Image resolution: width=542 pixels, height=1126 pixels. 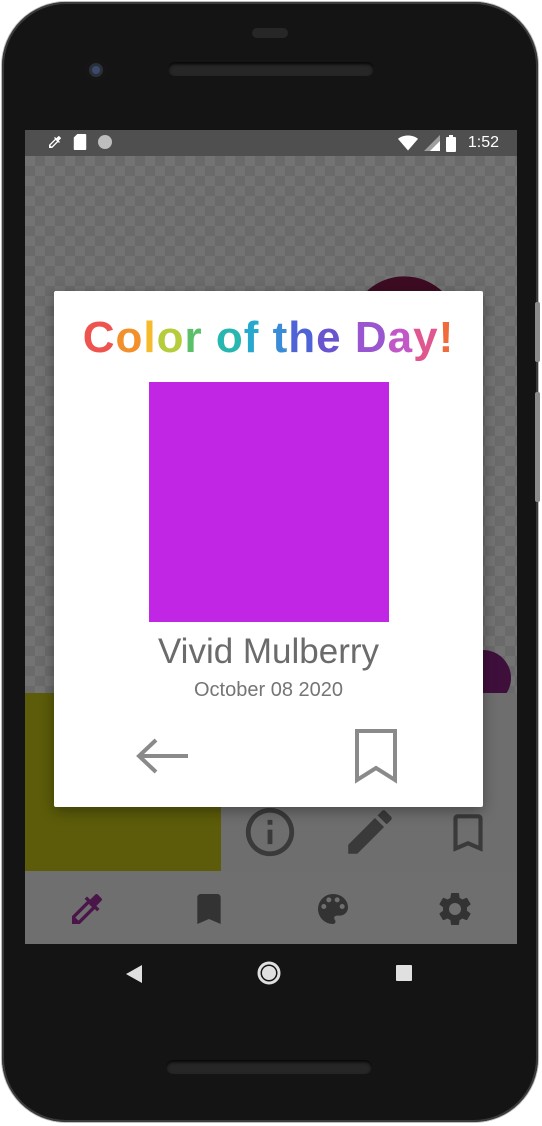 What do you see at coordinates (280, 337) in the screenshot?
I see `title-letter: t` at bounding box center [280, 337].